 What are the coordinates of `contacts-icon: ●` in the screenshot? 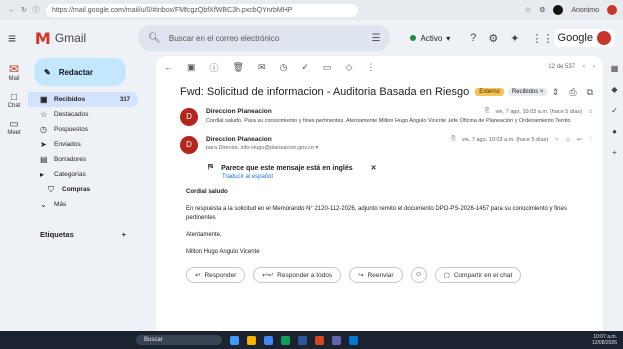 It's located at (614, 131).